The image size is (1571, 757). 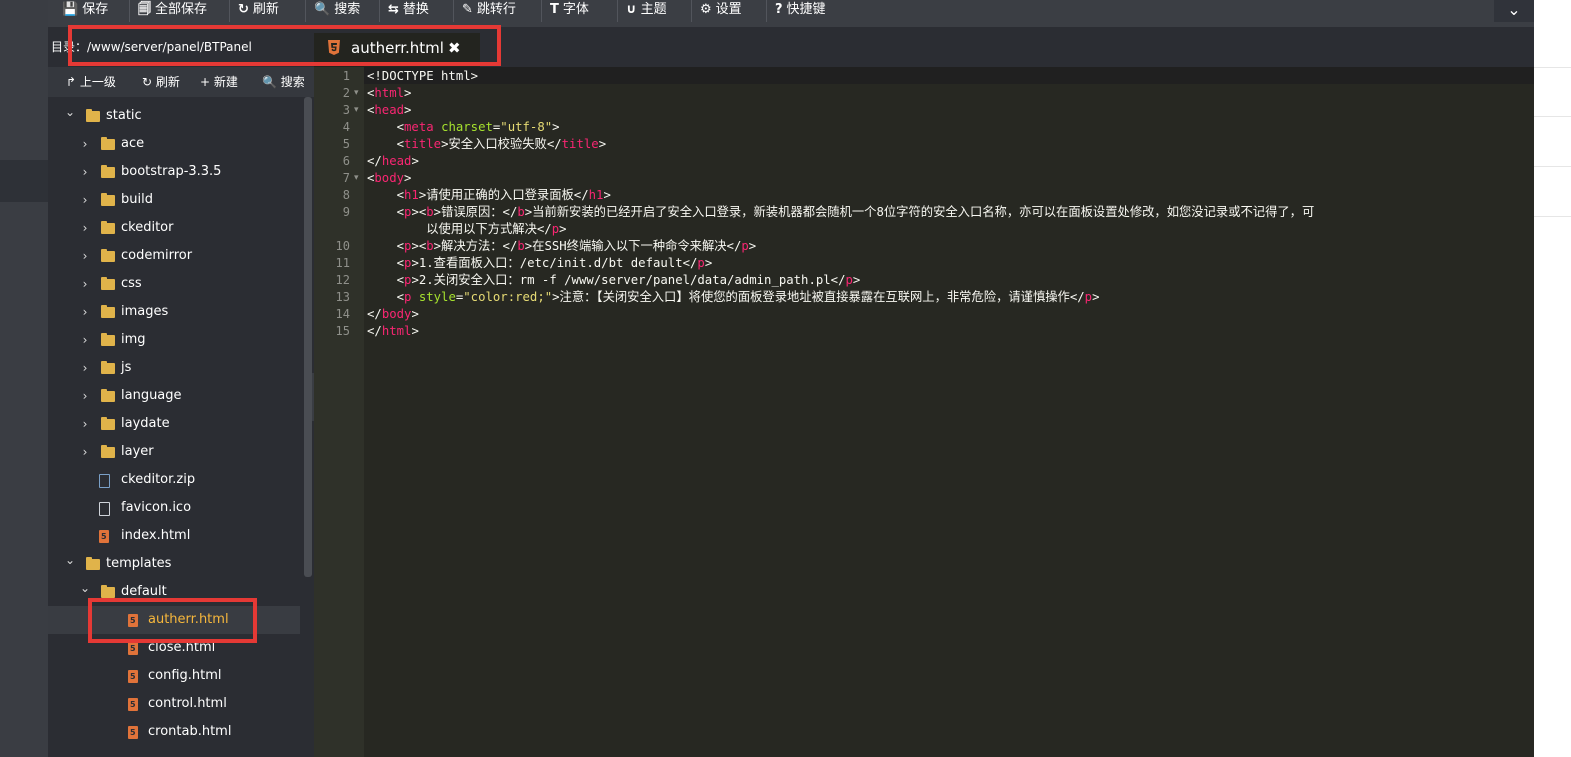 What do you see at coordinates (342, 280) in the screenshot?
I see `line-number: 12` at bounding box center [342, 280].